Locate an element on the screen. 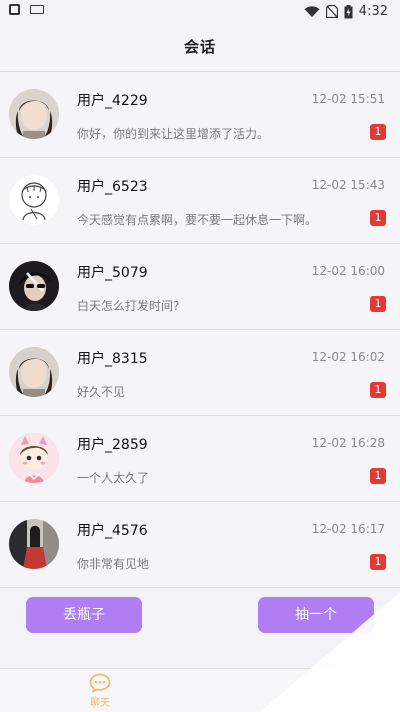 The height and width of the screenshot is (712, 400). tab-chat-label: 聊天 is located at coordinates (100, 703).